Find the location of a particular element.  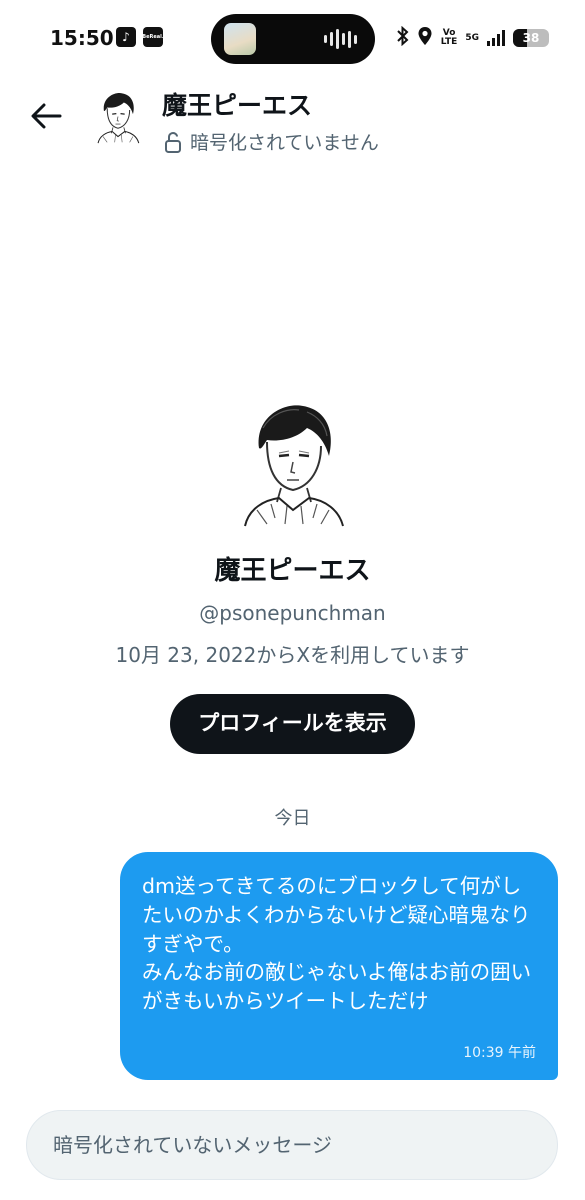

media-thumbnail is located at coordinates (240, 39).